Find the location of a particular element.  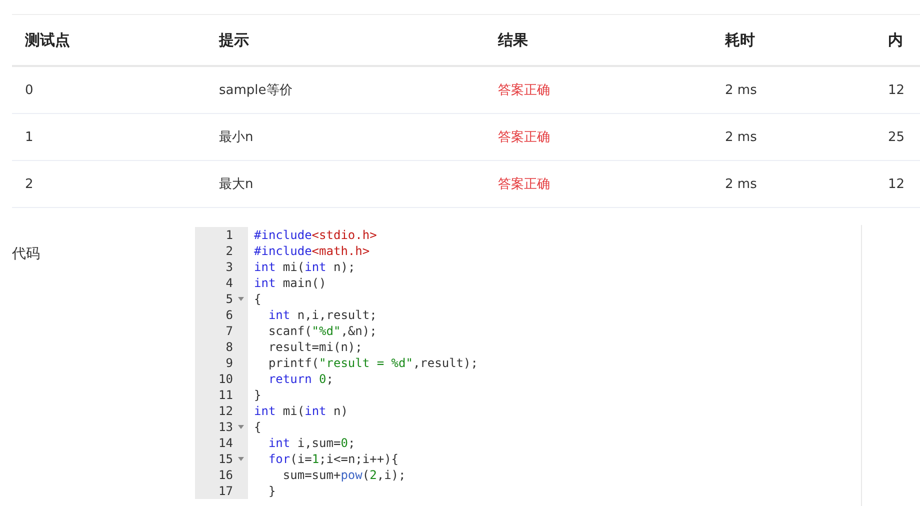

line-number: 14 is located at coordinates (225, 443).